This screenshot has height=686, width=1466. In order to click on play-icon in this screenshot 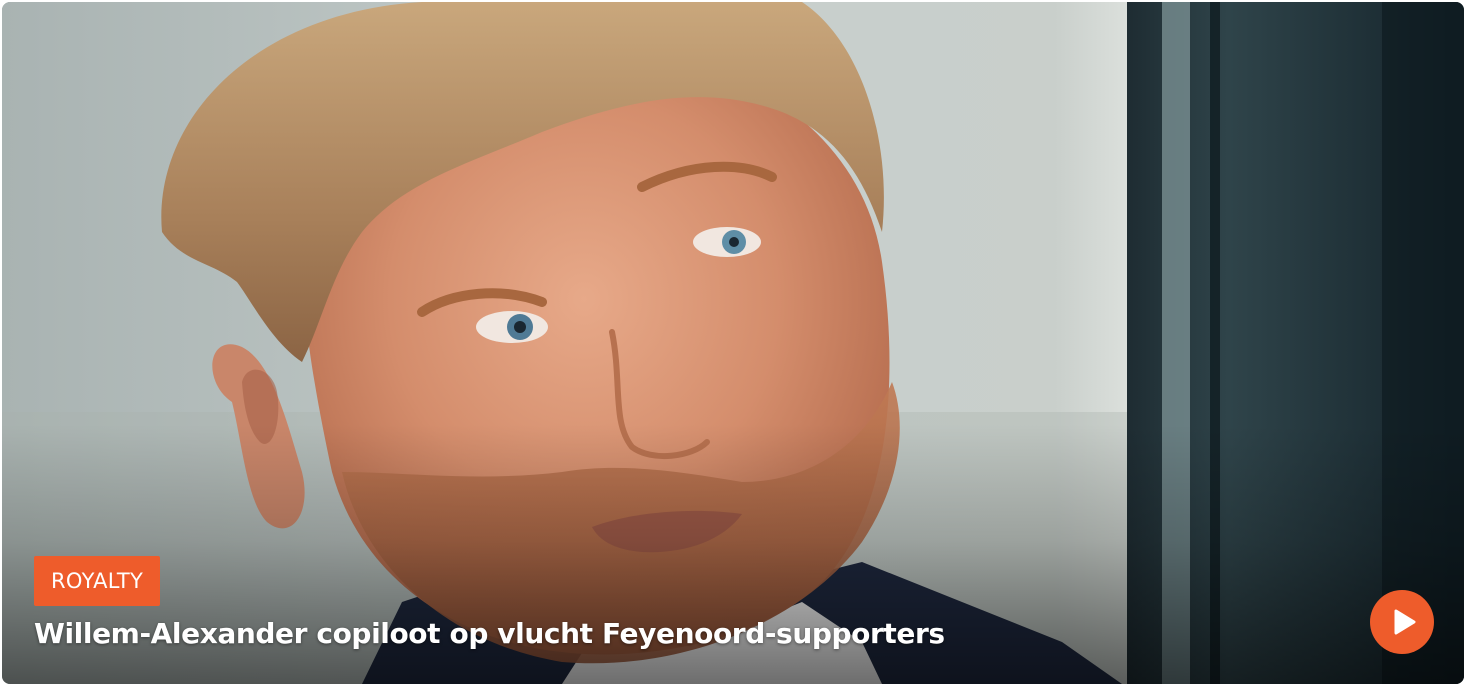, I will do `click(1404, 622)`.